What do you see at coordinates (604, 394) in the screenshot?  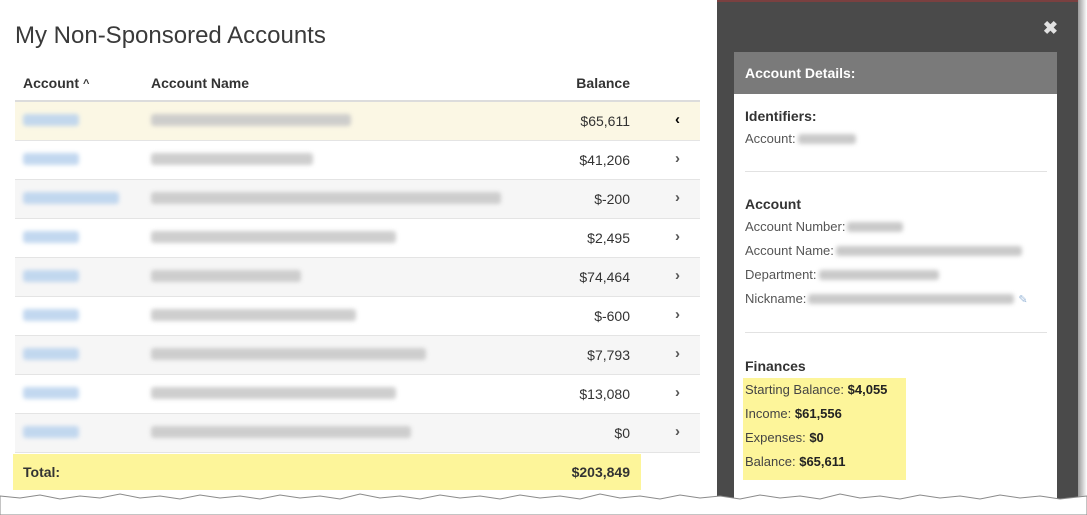 I see `balance-value: $13,080` at bounding box center [604, 394].